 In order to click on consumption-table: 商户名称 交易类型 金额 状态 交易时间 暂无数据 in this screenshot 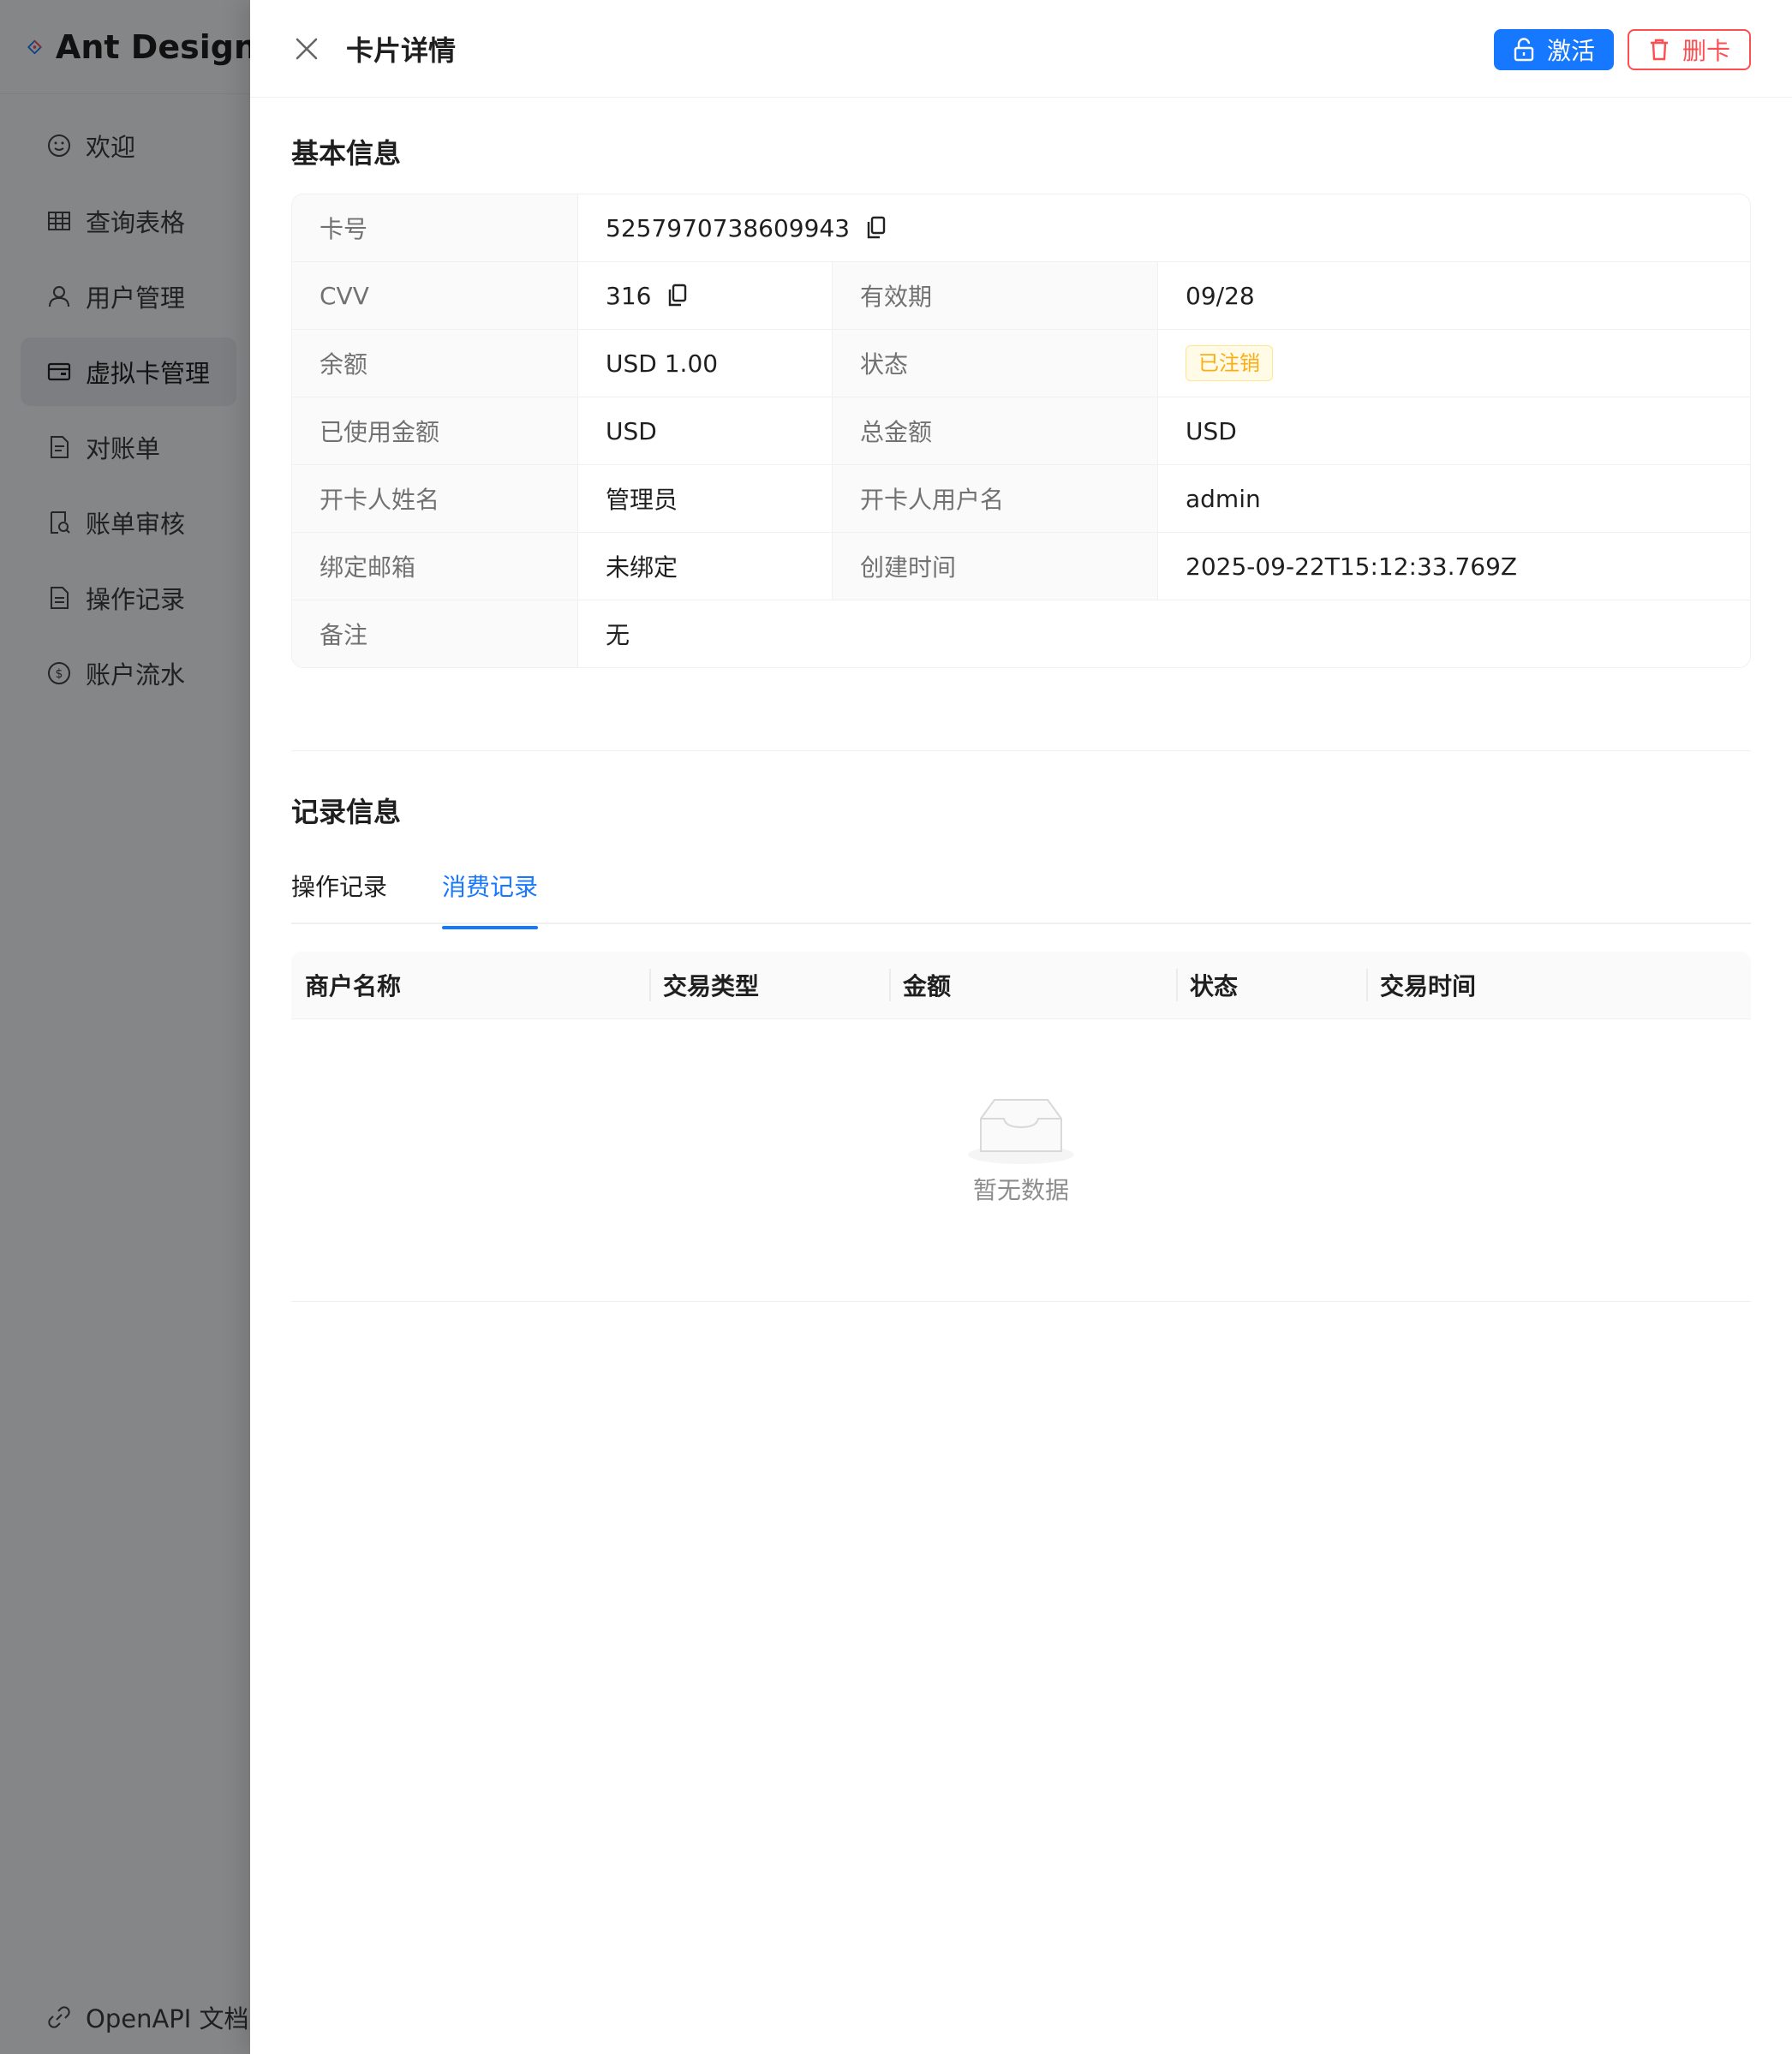, I will do `click(1021, 1127)`.